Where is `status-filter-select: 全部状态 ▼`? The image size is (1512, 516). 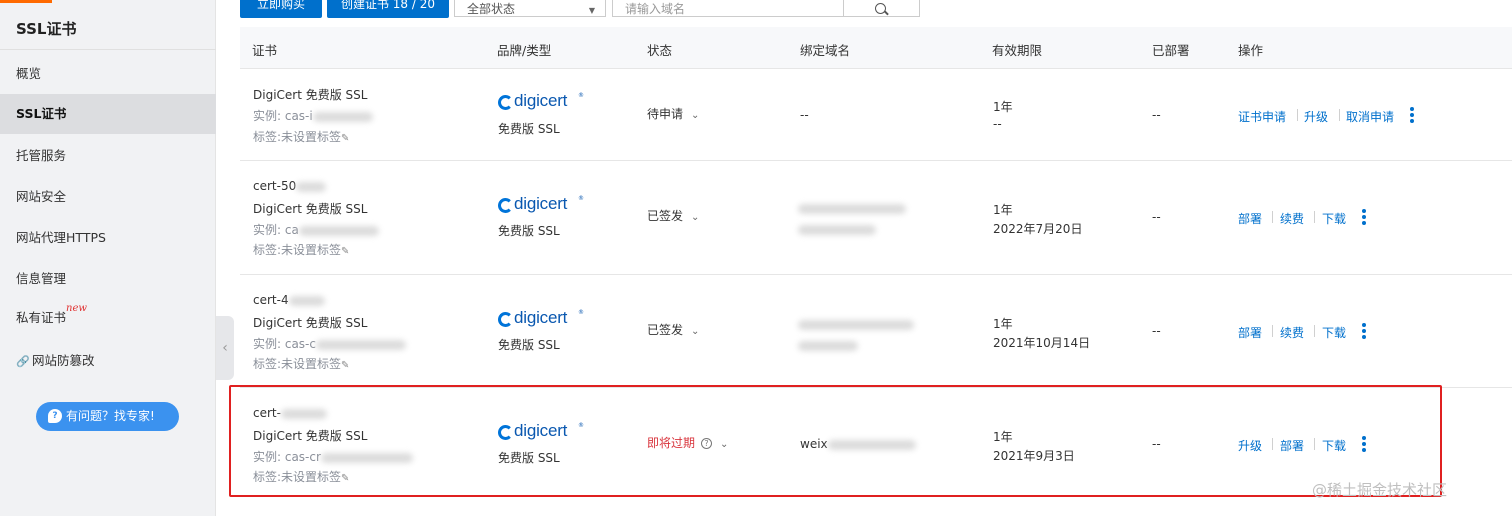
status-filter-select: 全部状态 ▼ is located at coordinates (530, 8).